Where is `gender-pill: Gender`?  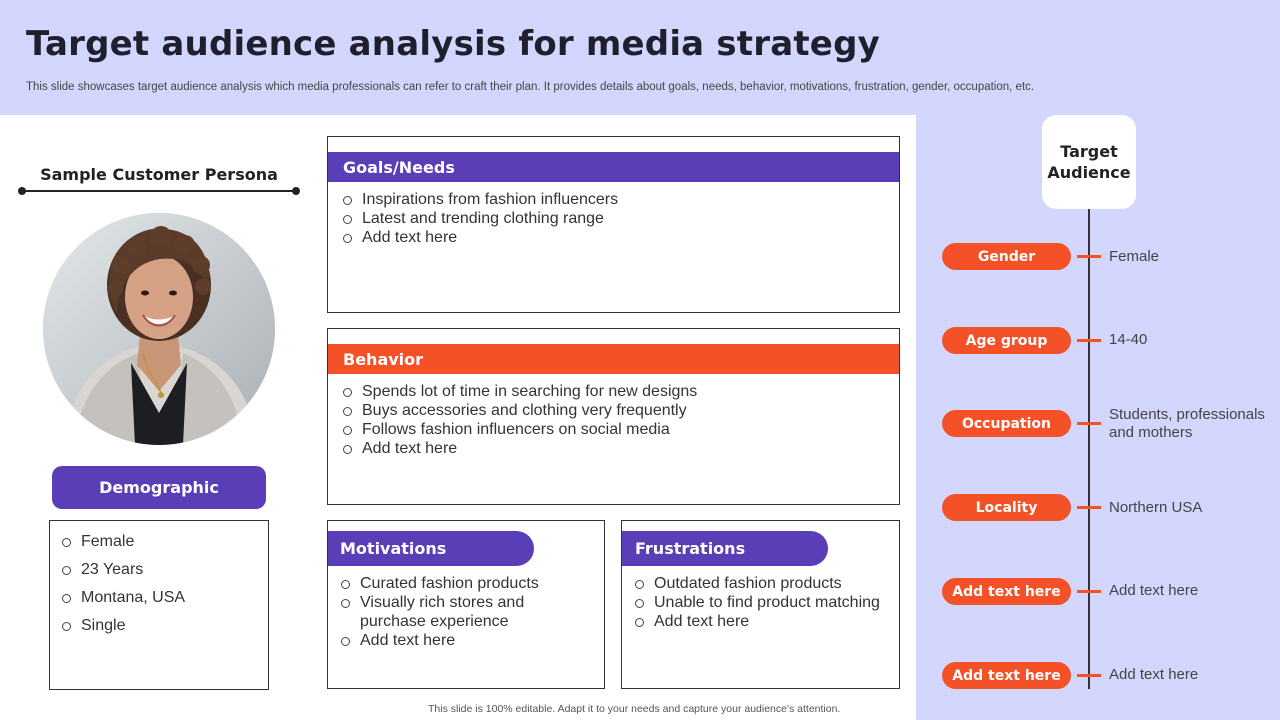
gender-pill: Gender is located at coordinates (1006, 256).